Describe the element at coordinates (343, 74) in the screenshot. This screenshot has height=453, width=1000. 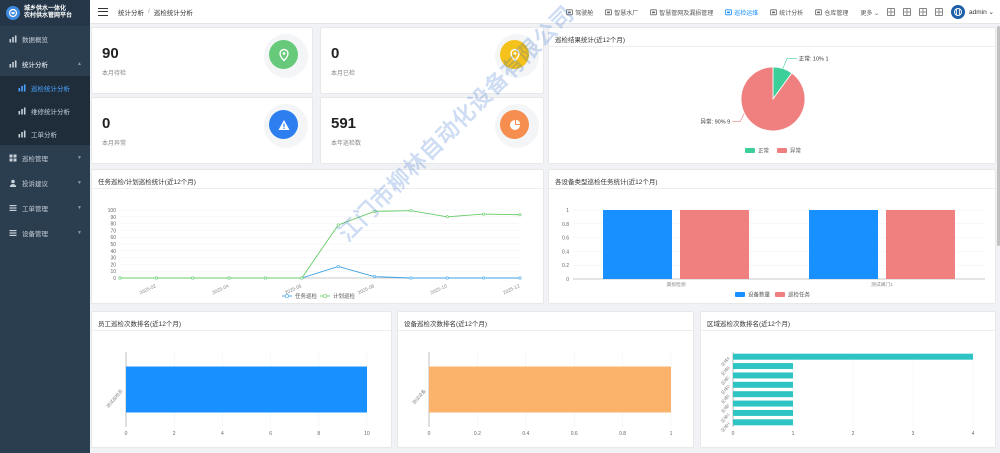
I see `stat-label: 本月已检` at that location.